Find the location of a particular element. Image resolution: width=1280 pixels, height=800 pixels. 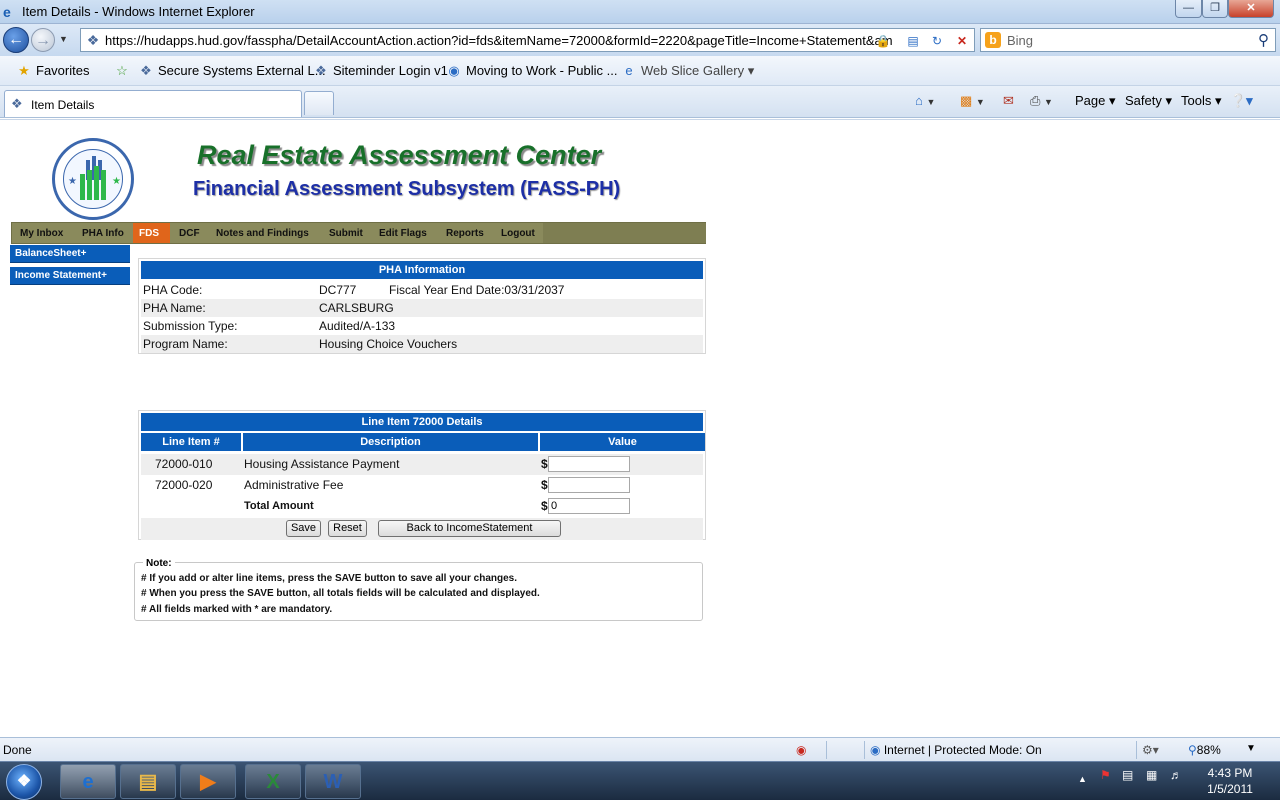

table-row: 72000-010 Housing Assistance Payment $ is located at coordinates (422, 464).